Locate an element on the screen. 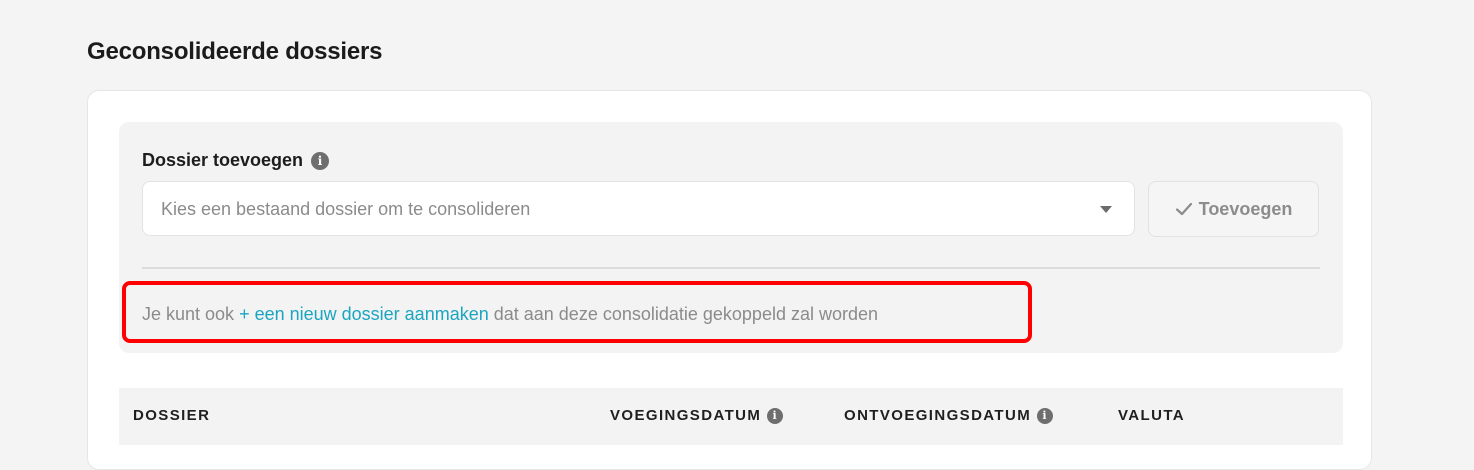 The height and width of the screenshot is (470, 1474). column-header-valuta: VALUTA is located at coordinates (1151, 415).